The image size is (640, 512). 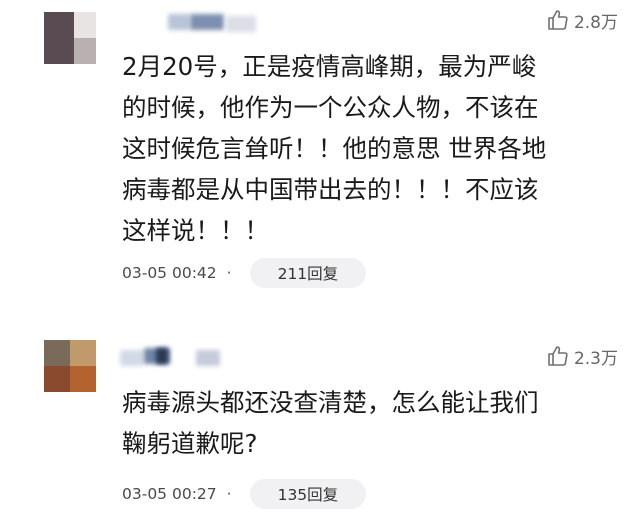 I want to click on comment-line: 这样说！！！, so click(x=195, y=230).